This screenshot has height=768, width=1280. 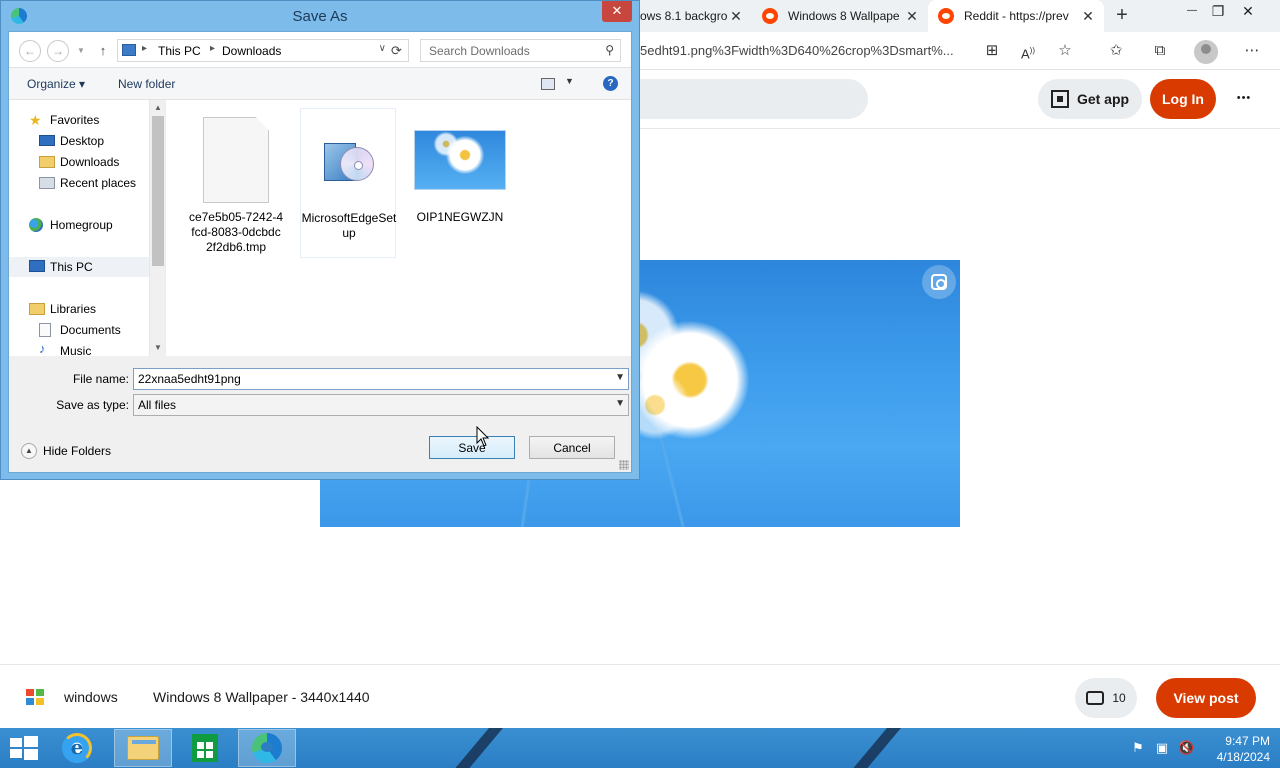 What do you see at coordinates (24, 748) in the screenshot?
I see `start-button` at bounding box center [24, 748].